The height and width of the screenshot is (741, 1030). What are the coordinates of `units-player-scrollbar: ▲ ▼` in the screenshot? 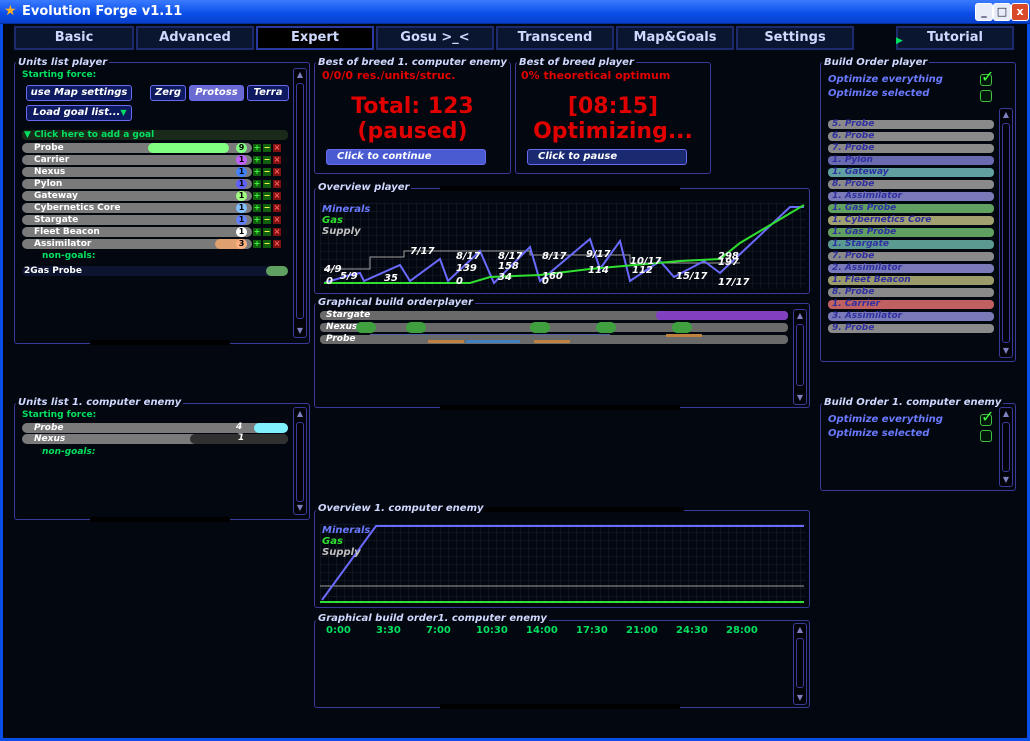 It's located at (300, 203).